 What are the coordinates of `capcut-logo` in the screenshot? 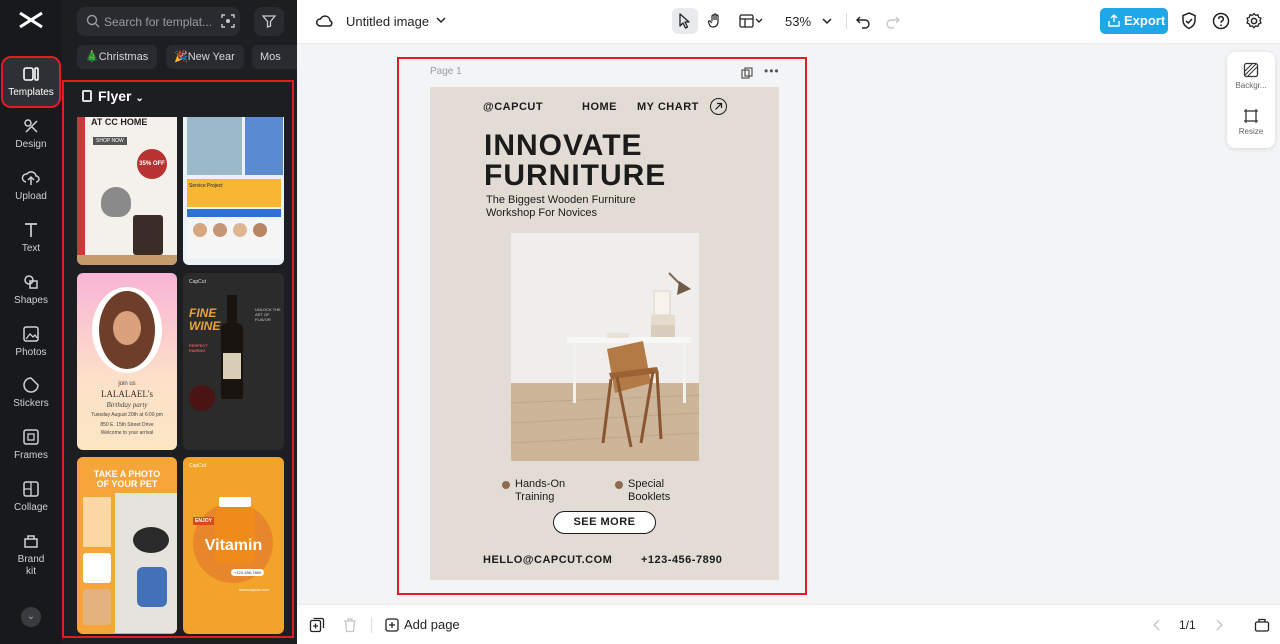 It's located at (31, 20).